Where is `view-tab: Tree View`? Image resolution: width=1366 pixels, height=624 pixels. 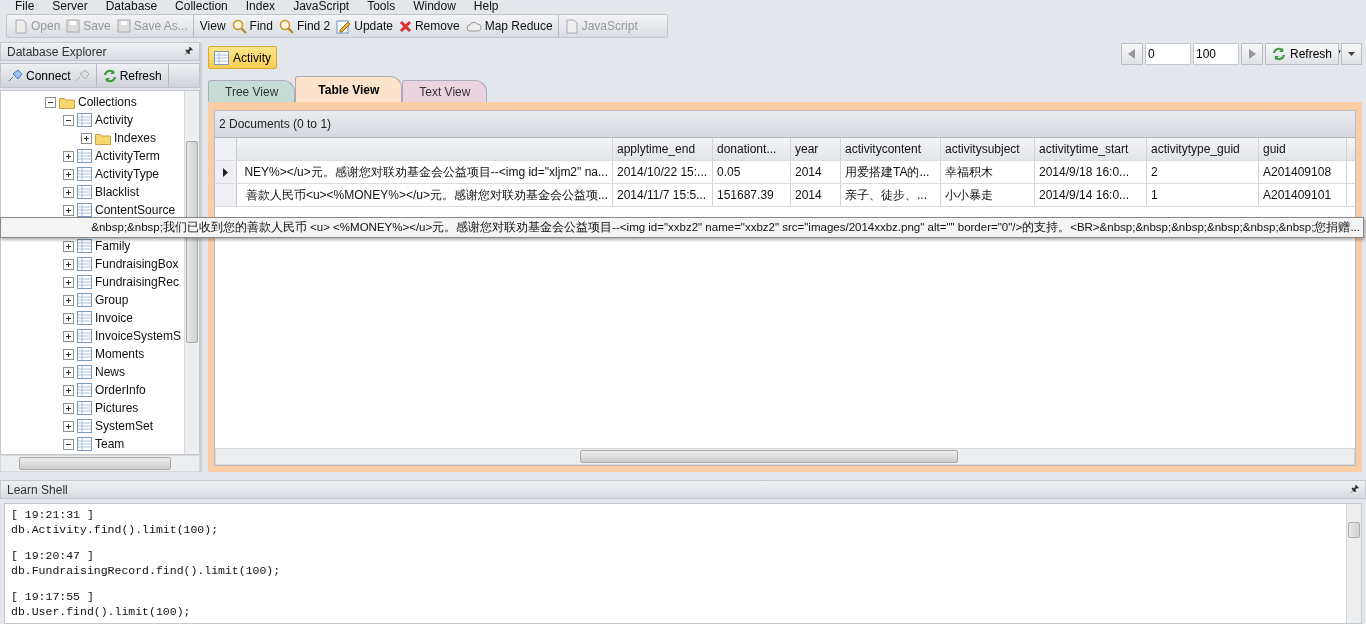
view-tab: Tree View is located at coordinates (252, 91).